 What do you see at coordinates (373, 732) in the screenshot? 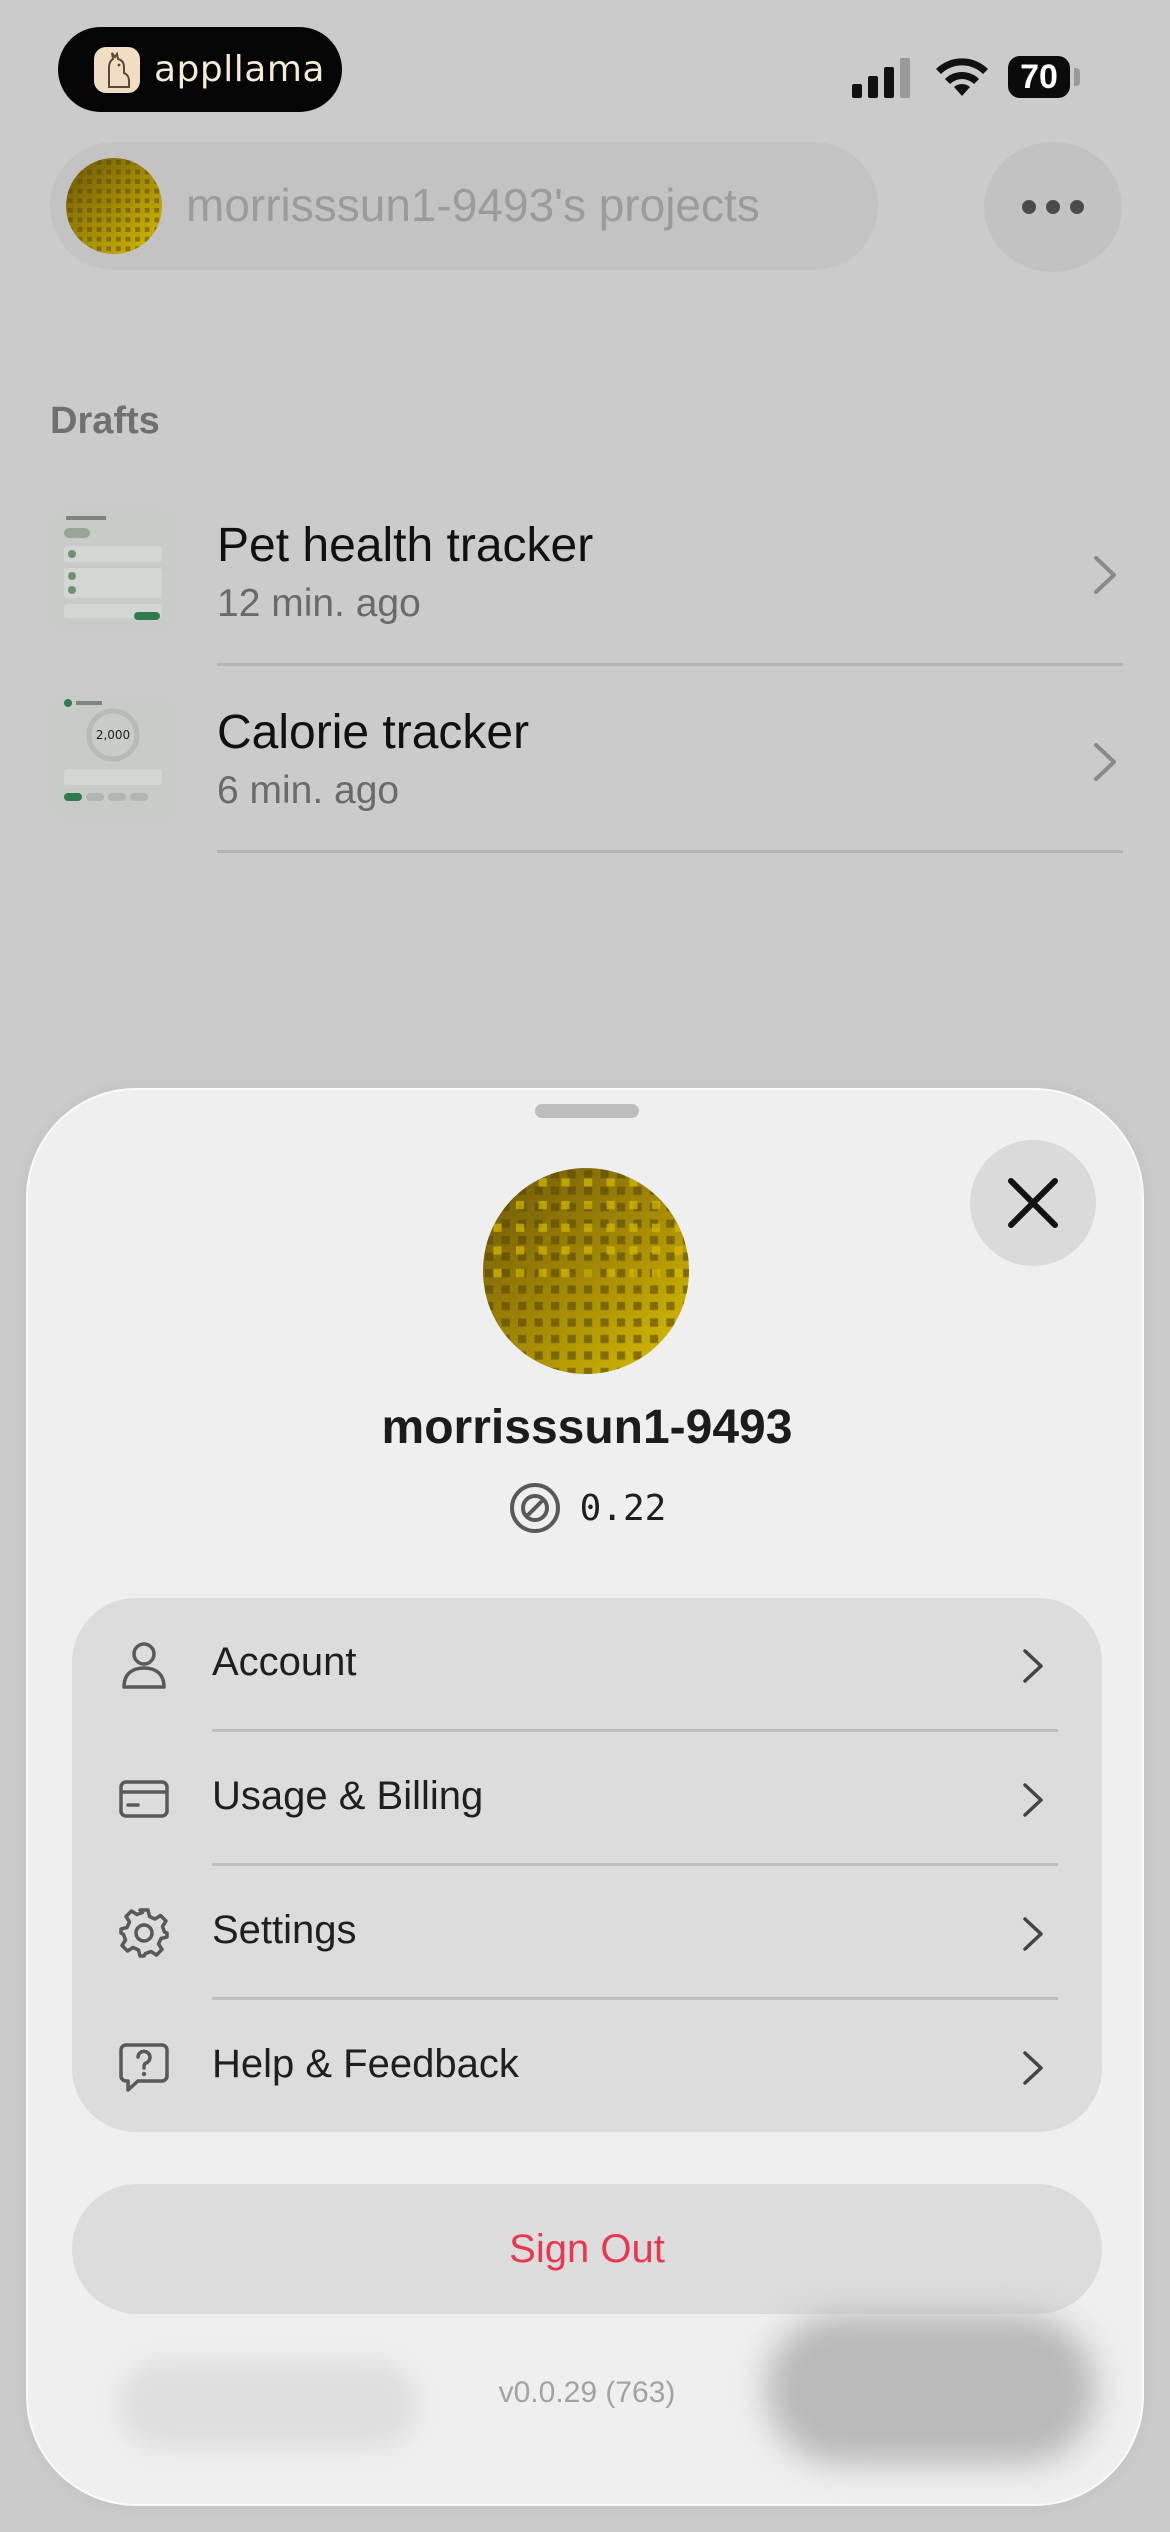
I see `draft-title: Calorie tracker` at bounding box center [373, 732].